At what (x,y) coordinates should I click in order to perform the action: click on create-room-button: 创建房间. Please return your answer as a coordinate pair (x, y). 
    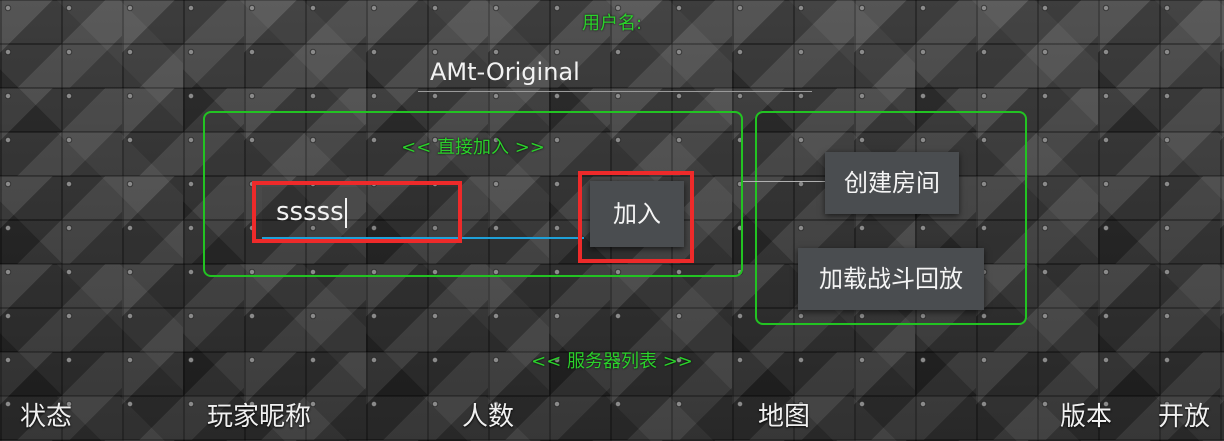
    Looking at the image, I should click on (892, 183).